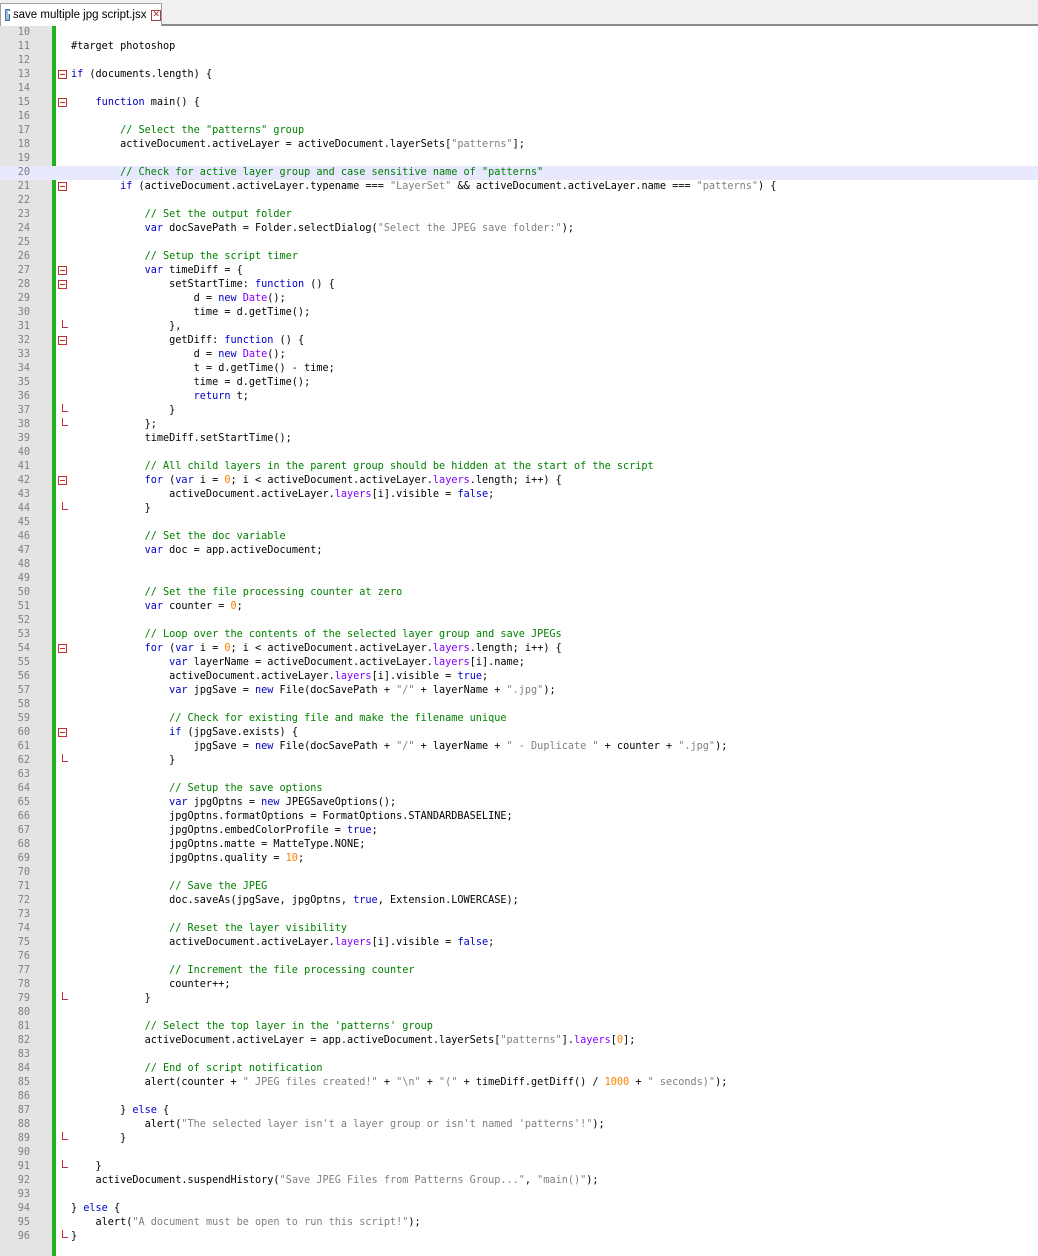 The width and height of the screenshot is (1038, 1256). I want to click on code-line: 33 d = new Date();, so click(519, 355).